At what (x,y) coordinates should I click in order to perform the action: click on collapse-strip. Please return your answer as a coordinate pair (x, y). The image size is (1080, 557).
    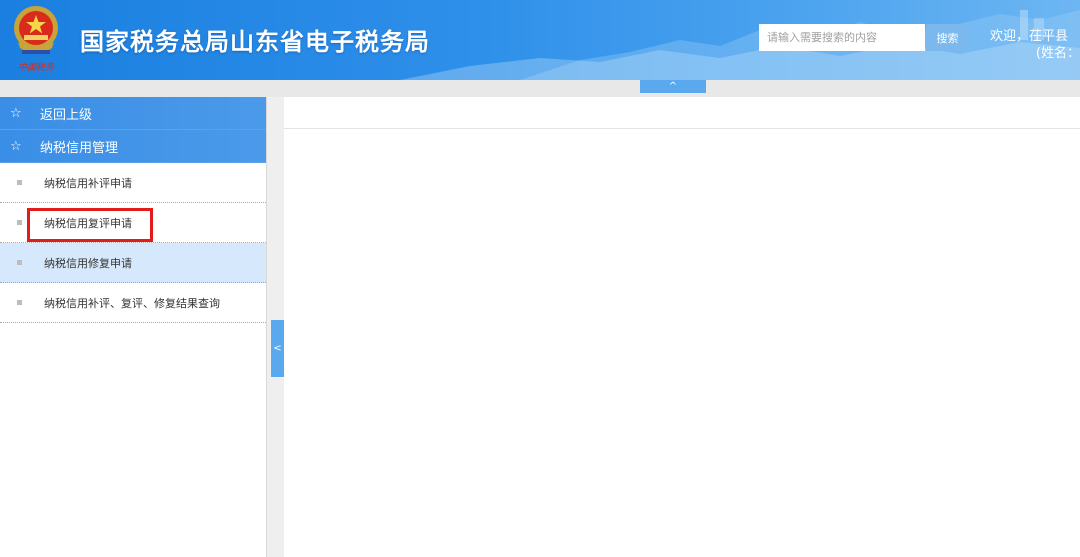
    Looking at the image, I should click on (540, 88).